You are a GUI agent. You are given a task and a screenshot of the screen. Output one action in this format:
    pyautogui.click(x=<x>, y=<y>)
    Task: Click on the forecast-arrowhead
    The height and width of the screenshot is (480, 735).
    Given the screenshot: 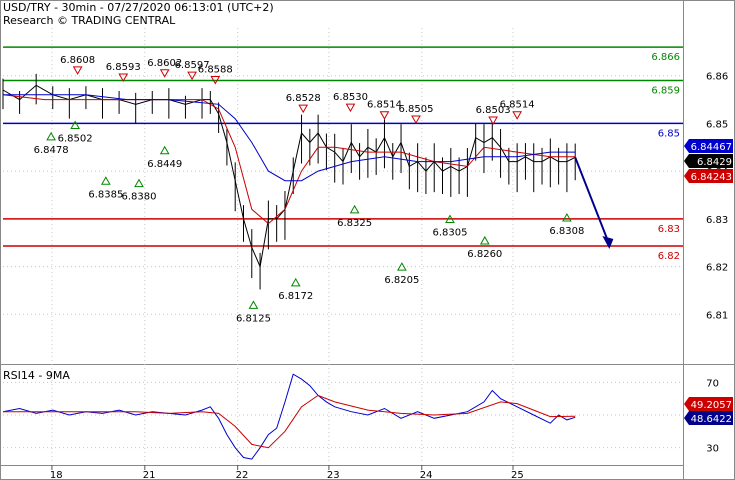 What is the action you would take?
    pyautogui.click(x=608, y=243)
    